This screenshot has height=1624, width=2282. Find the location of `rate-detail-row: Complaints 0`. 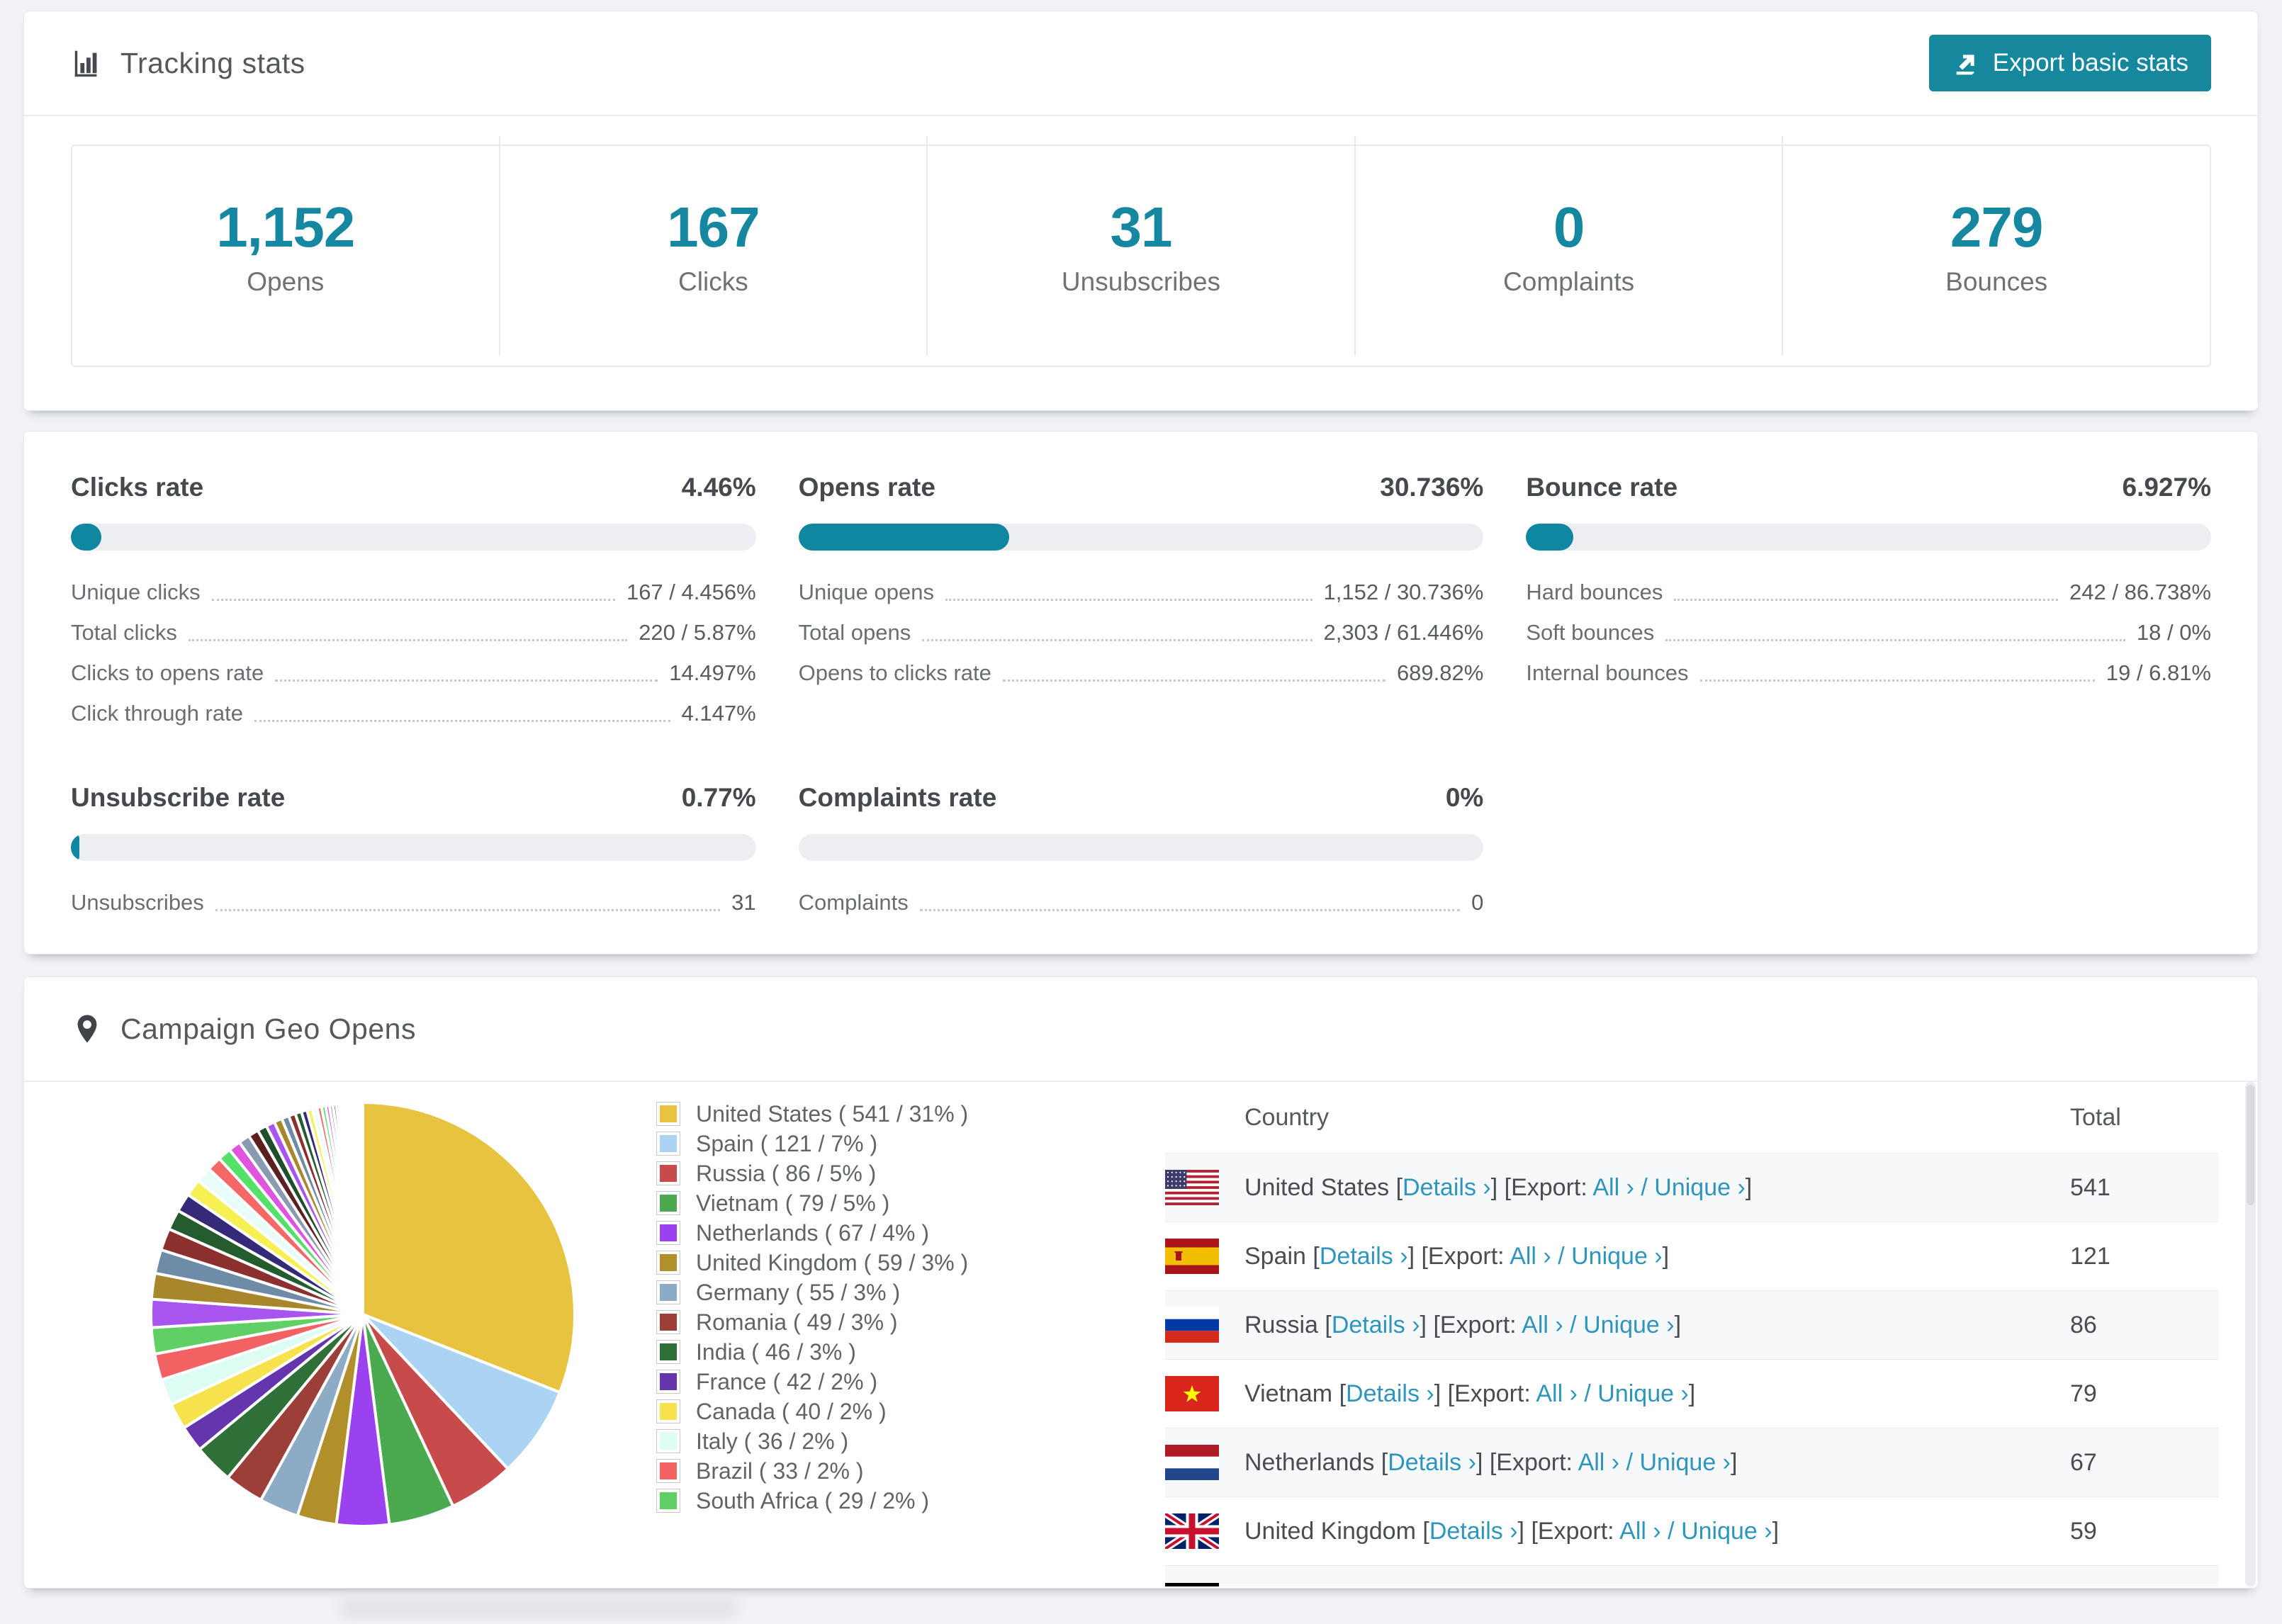

rate-detail-row: Complaints 0 is located at coordinates (1142, 899).